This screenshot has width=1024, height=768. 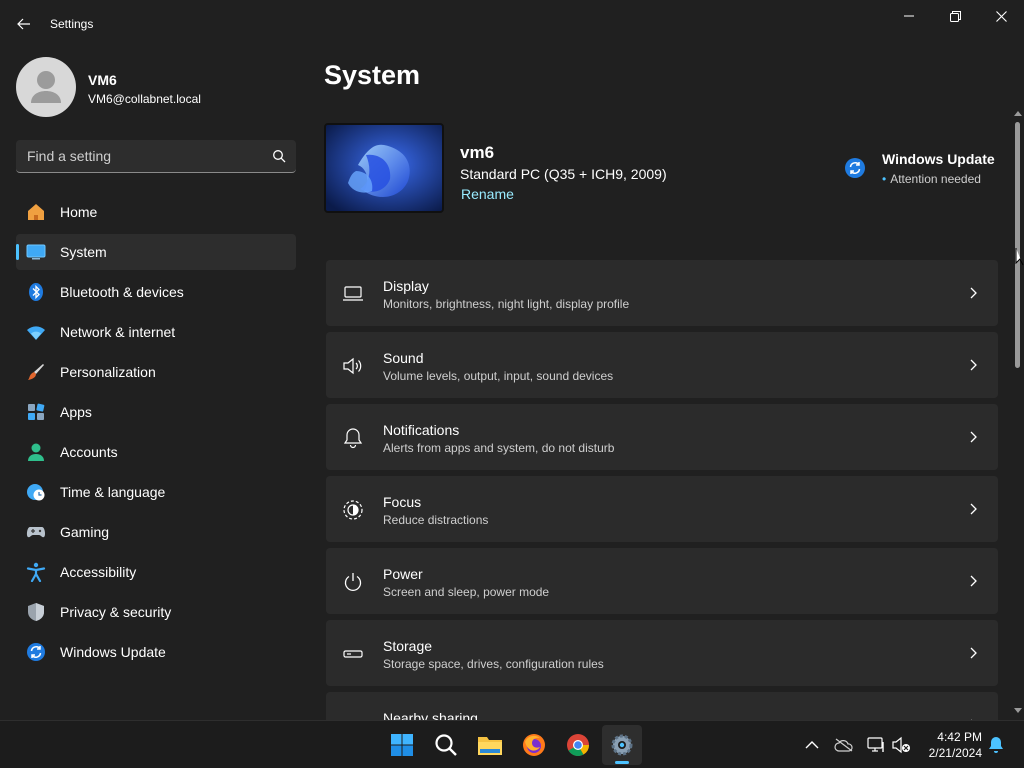 I want to click on power-card: Power Screen and sleep, power mode, so click(x=662, y=581).